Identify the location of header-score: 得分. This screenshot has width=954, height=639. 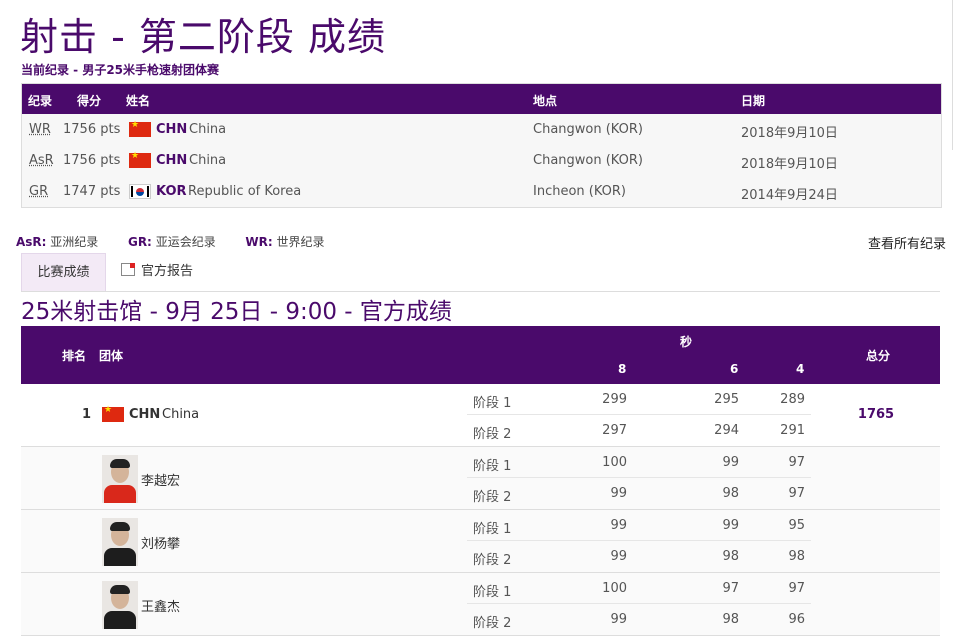
(89, 101).